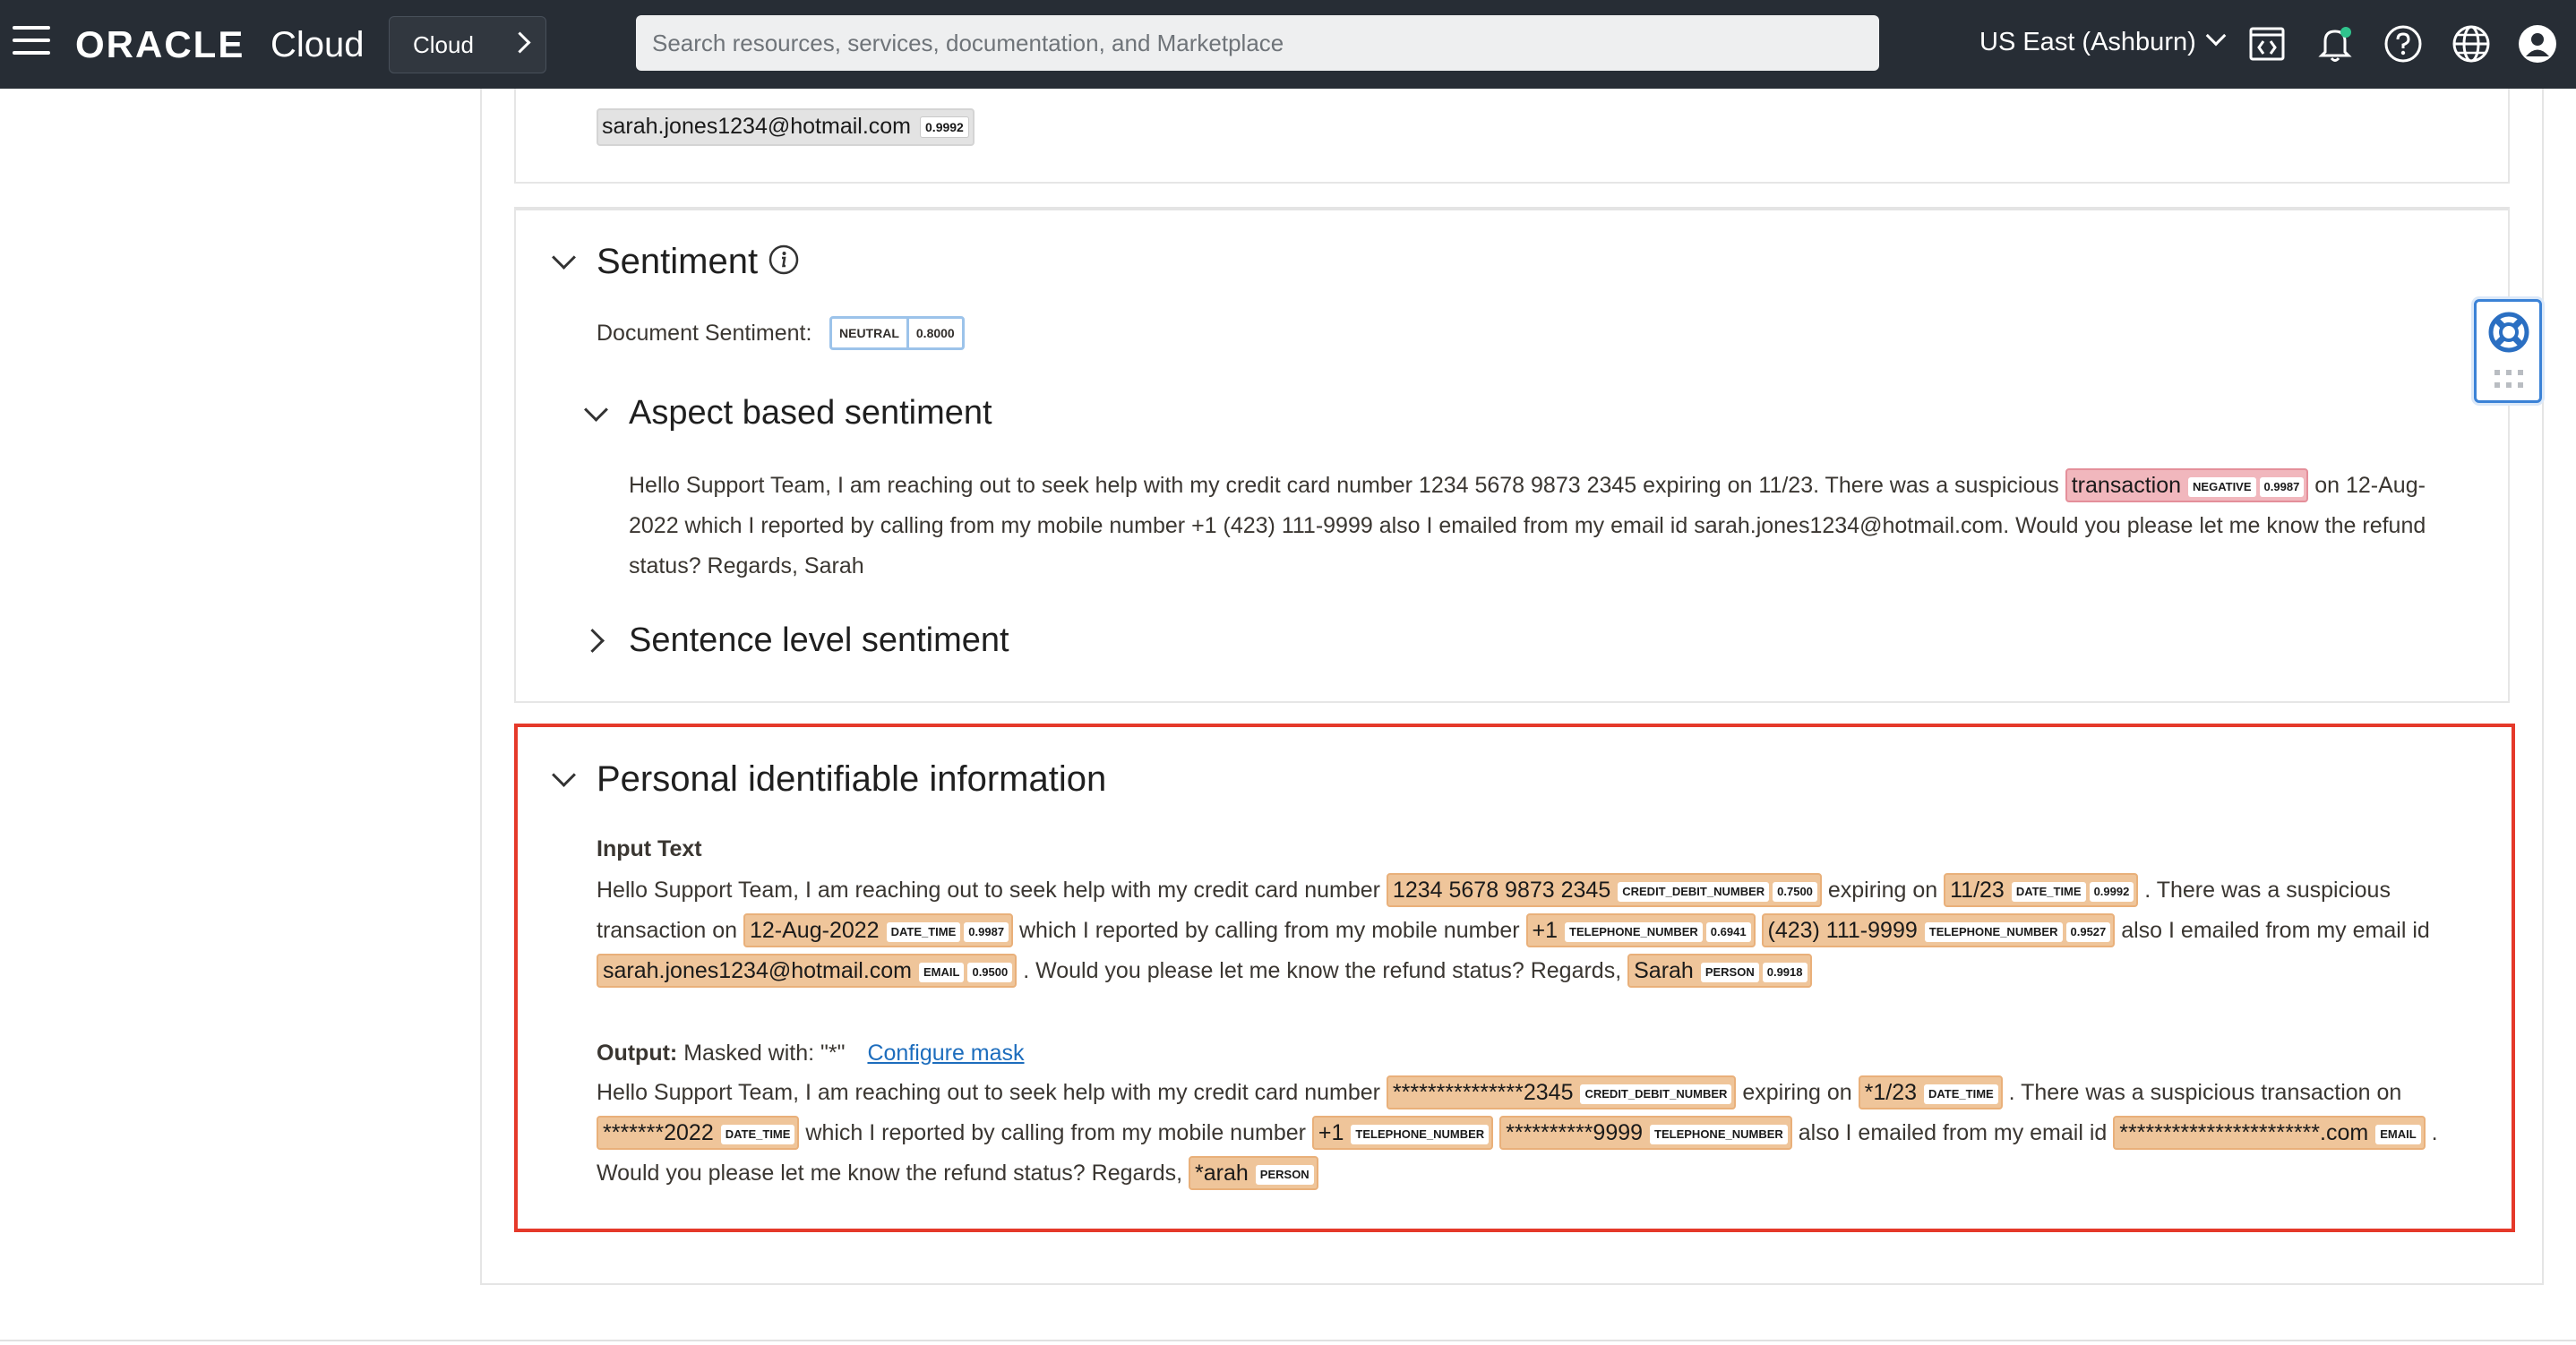  What do you see at coordinates (1501, 890) in the screenshot?
I see `entity-value: 1234 5678 9873 2345` at bounding box center [1501, 890].